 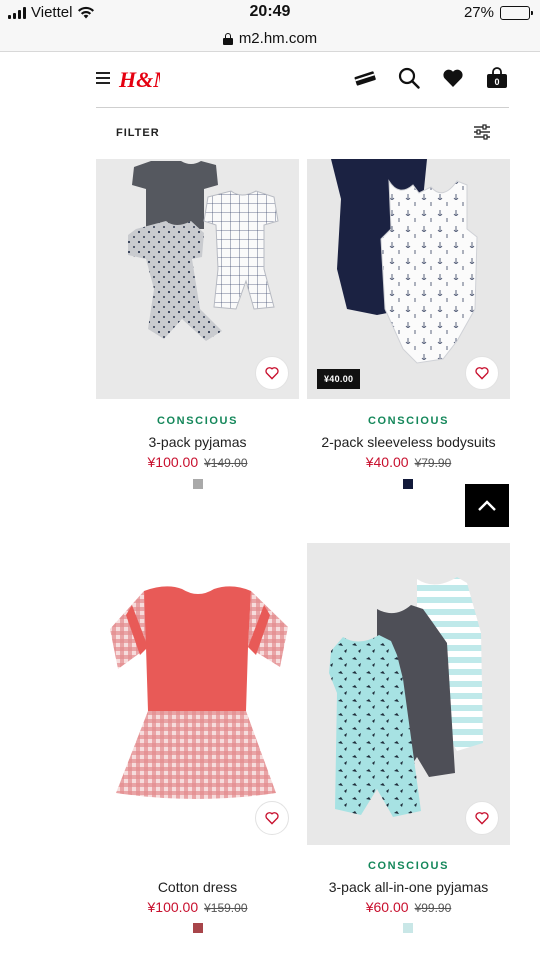 What do you see at coordinates (227, 38) in the screenshot?
I see `lock-icon` at bounding box center [227, 38].